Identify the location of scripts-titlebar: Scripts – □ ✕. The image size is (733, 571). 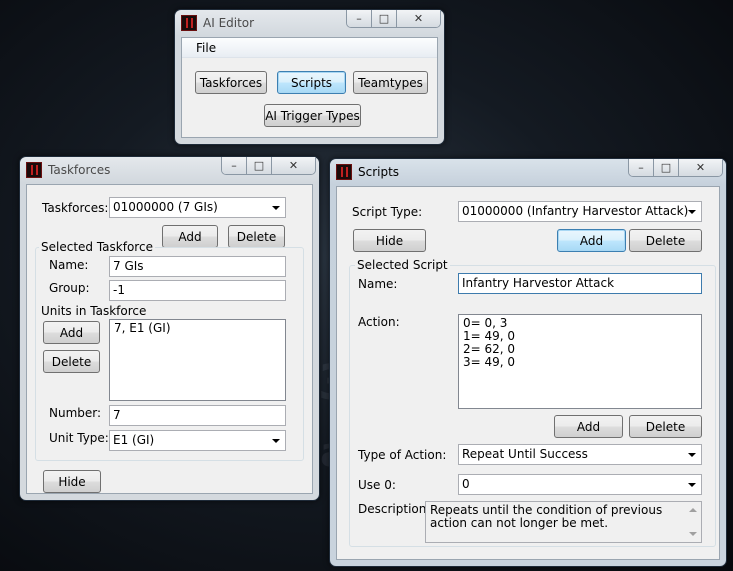
(528, 172).